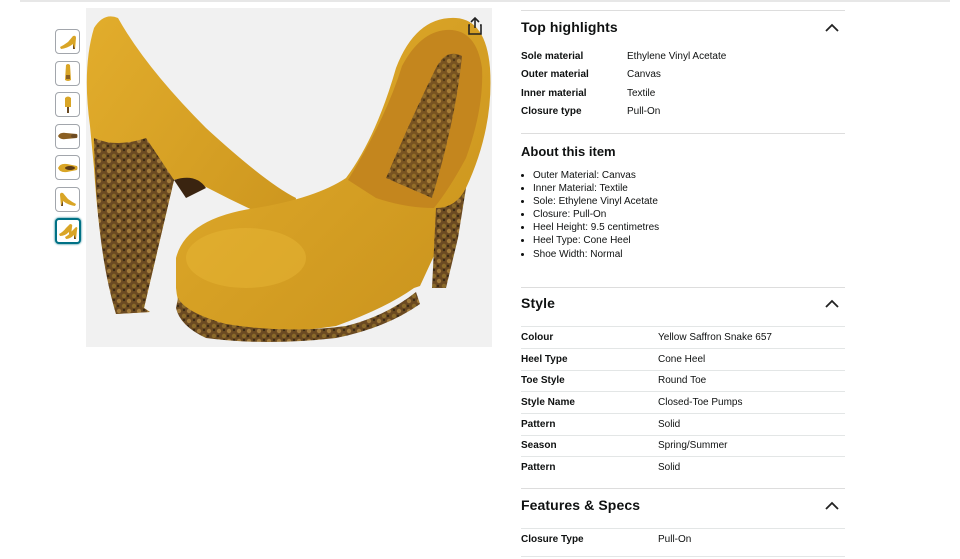 The height and width of the screenshot is (559, 960). Describe the element at coordinates (537, 337) in the screenshot. I see `style-label: Colour` at that location.